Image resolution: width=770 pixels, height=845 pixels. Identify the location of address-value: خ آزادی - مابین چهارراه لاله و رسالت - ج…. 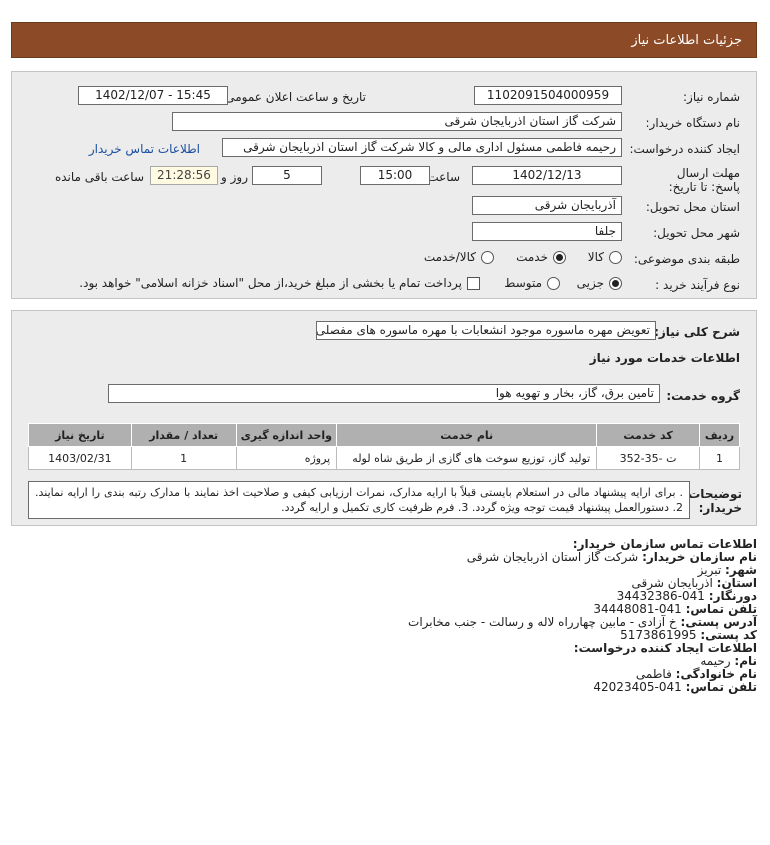
(542, 622).